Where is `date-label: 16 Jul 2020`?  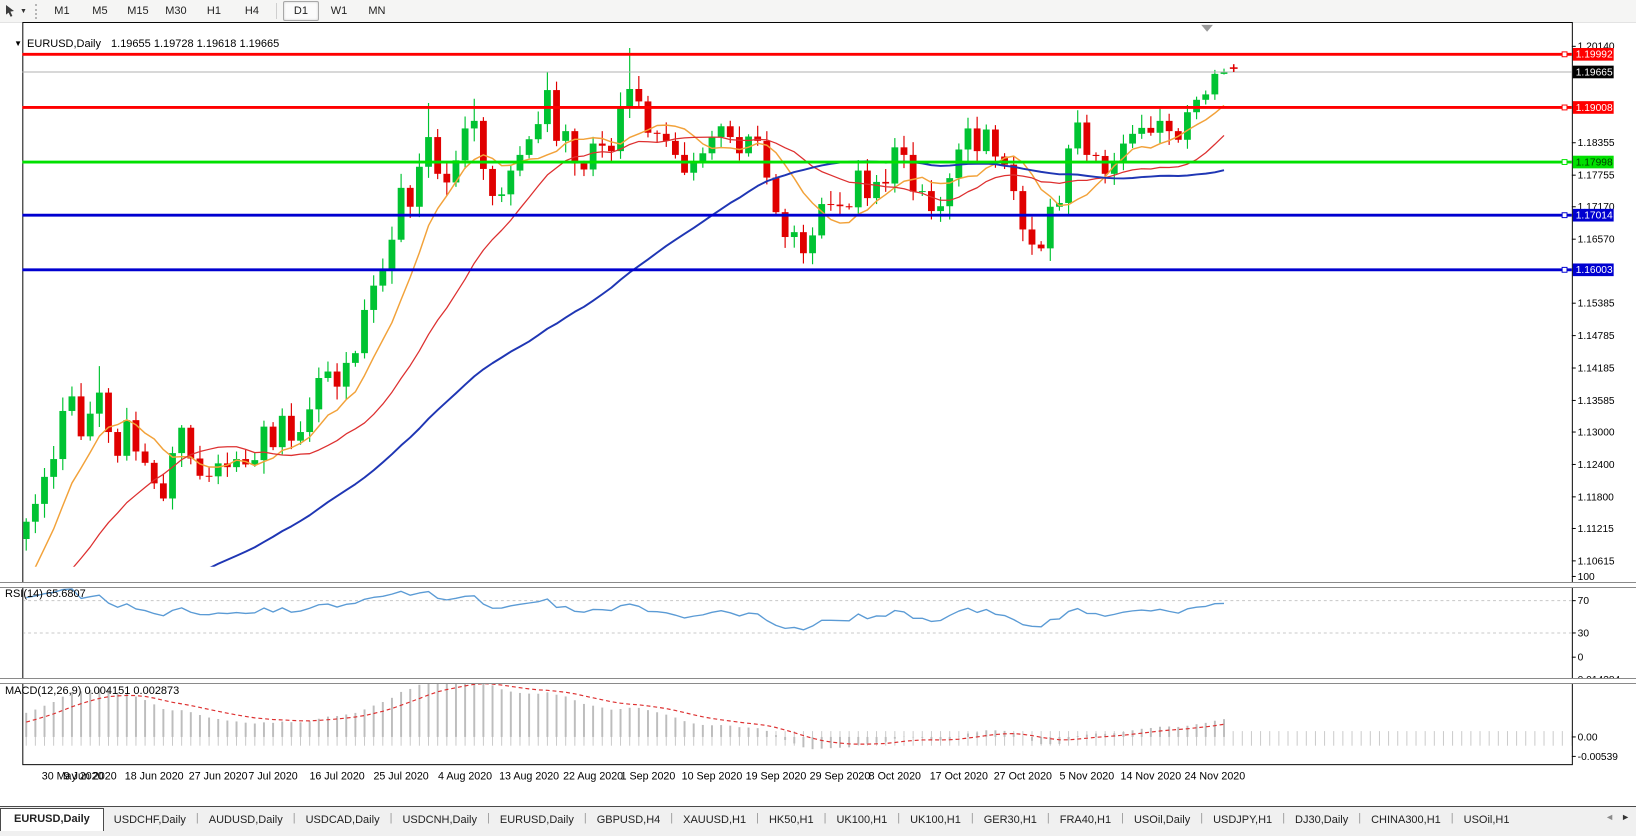 date-label: 16 Jul 2020 is located at coordinates (336, 777).